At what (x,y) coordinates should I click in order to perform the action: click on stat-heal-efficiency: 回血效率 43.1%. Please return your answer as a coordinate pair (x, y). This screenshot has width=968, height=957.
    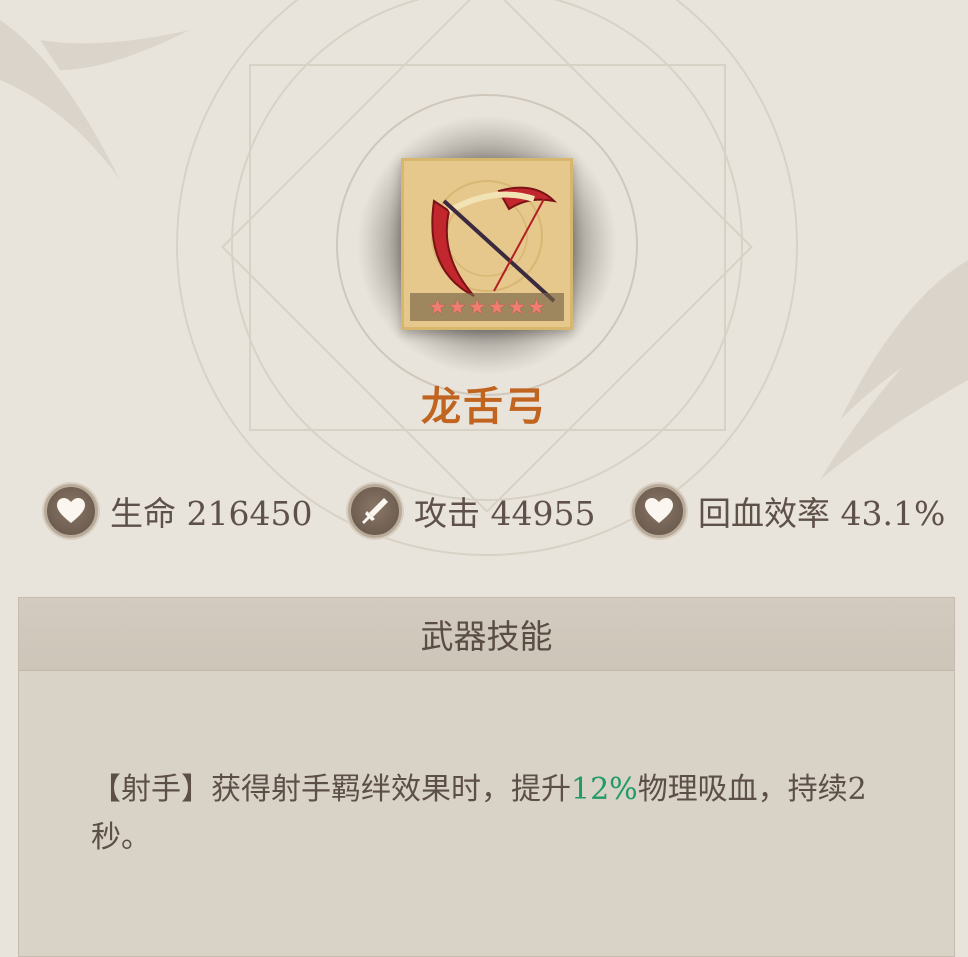
    Looking at the image, I should click on (788, 511).